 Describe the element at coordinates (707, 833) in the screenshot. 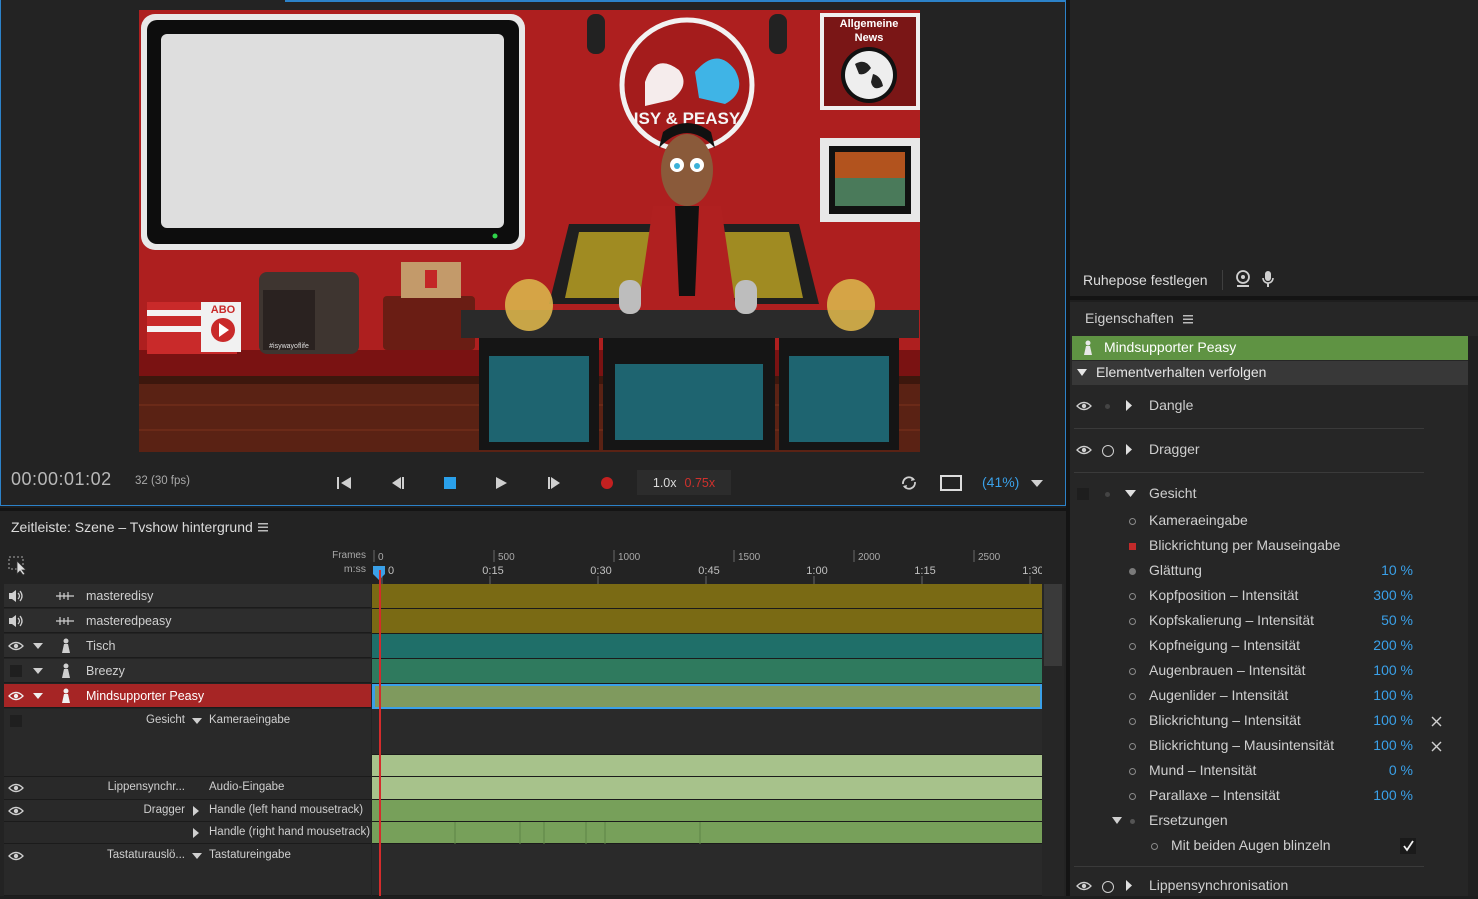

I see `lane-dragger-right` at that location.